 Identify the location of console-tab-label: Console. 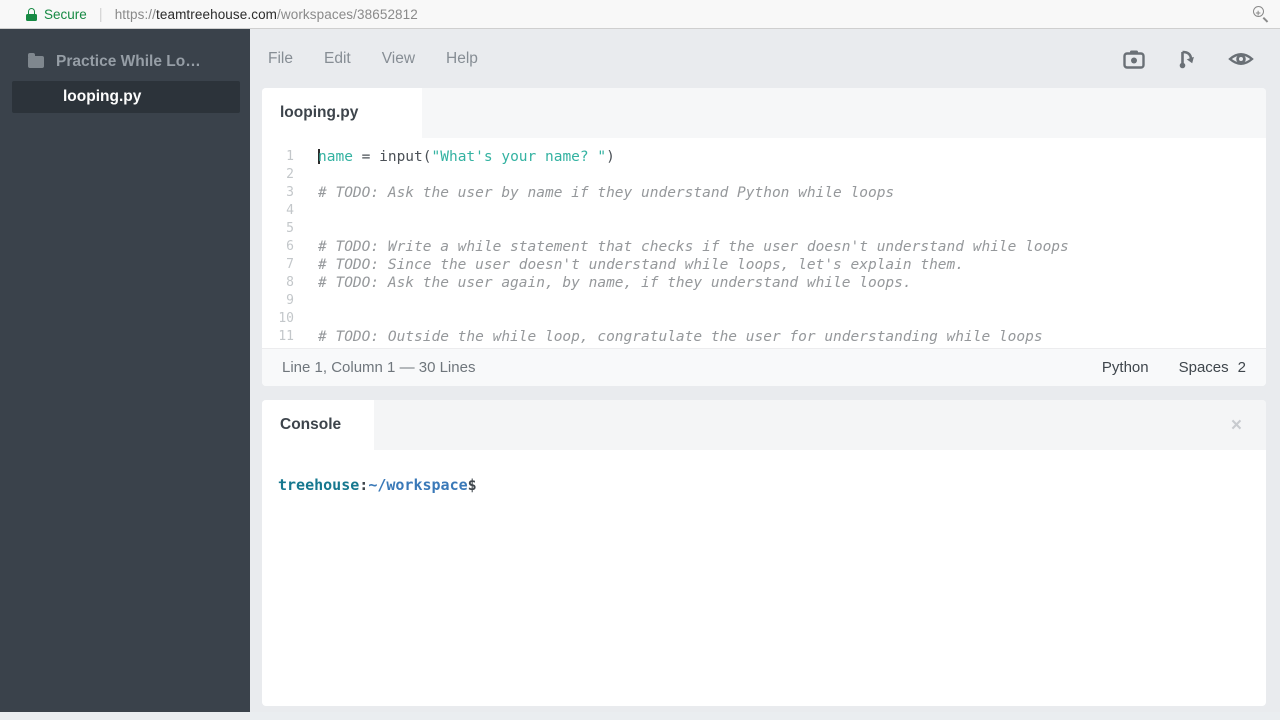
(311, 424).